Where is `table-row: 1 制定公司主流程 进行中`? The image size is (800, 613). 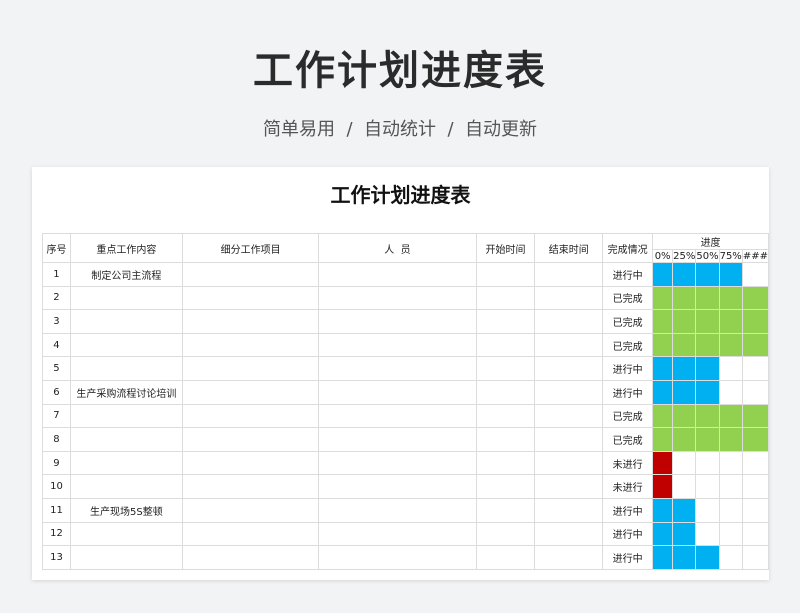 table-row: 1 制定公司主流程 进行中 is located at coordinates (405, 274).